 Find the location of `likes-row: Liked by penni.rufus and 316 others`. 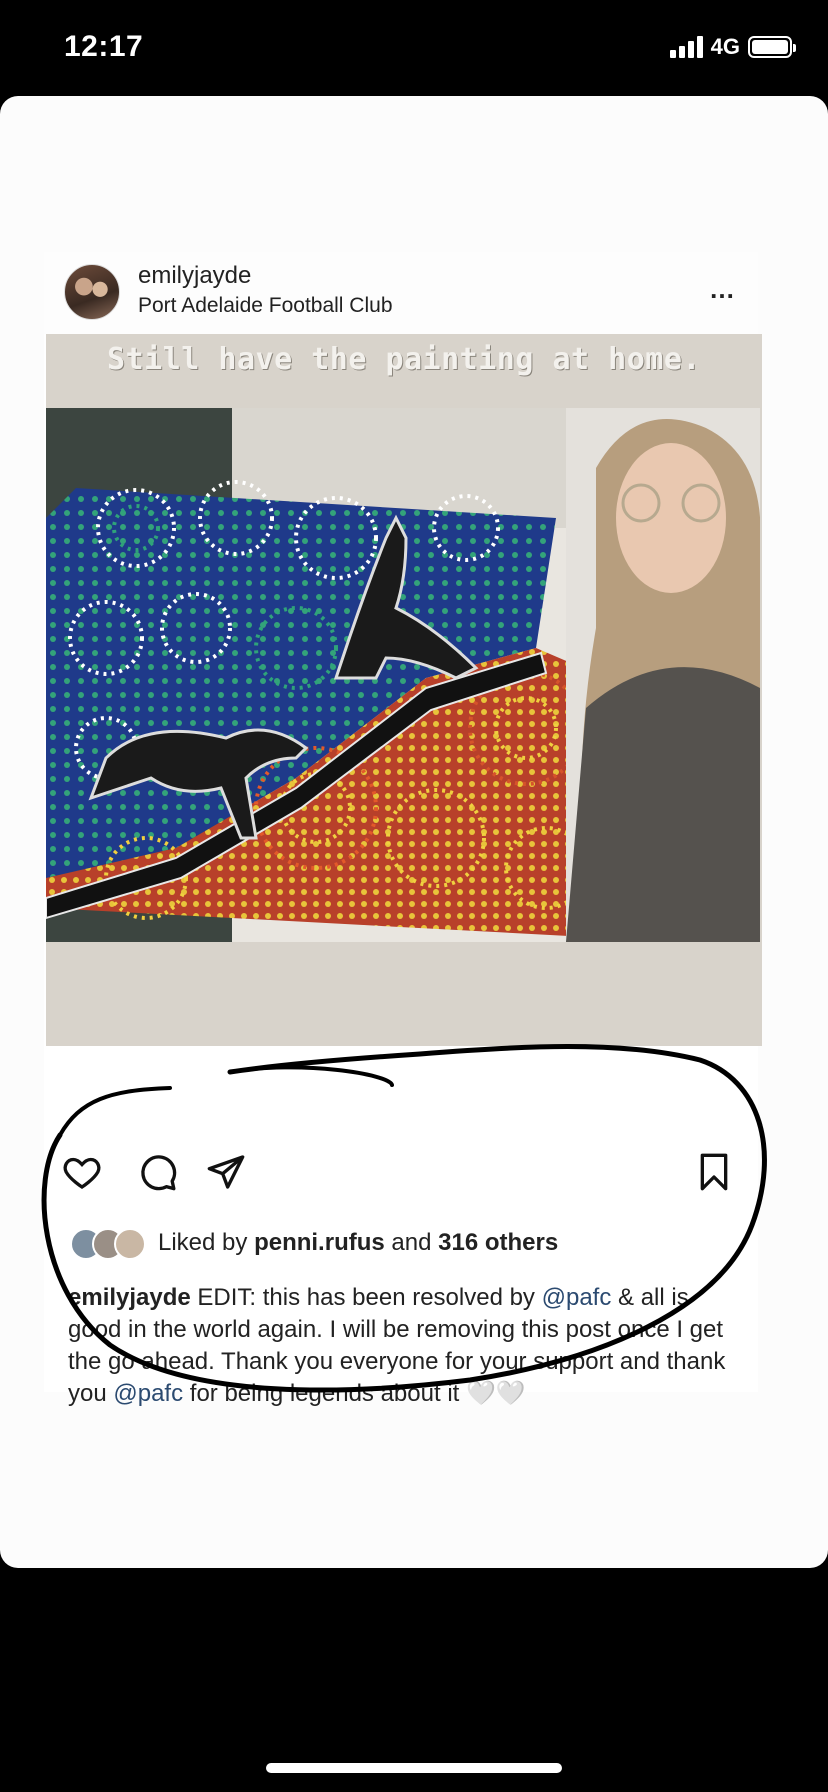

likes-row: Liked by penni.rufus and 316 others is located at coordinates (314, 1244).